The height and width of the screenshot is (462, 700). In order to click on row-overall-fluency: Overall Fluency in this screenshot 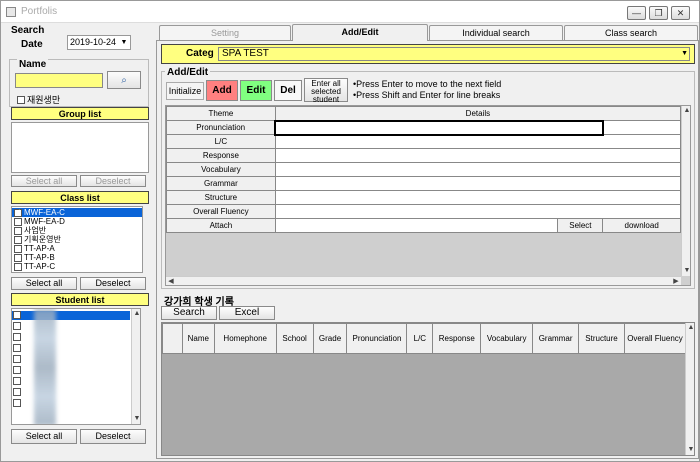, I will do `click(221, 211)`.